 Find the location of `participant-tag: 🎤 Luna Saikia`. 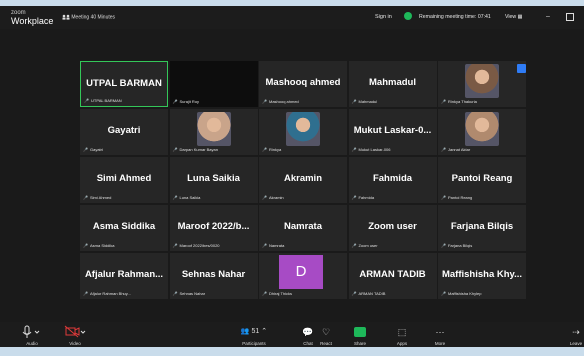

participant-tag: 🎤 Luna Saikia is located at coordinates (187, 197).